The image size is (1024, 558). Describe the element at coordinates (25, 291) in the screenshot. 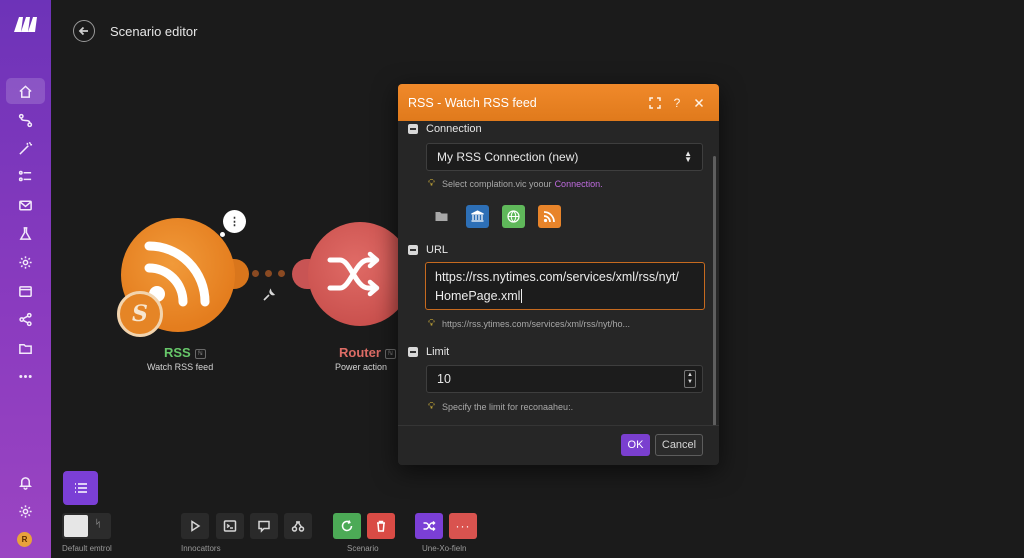

I see `sidebar-item-apps` at that location.